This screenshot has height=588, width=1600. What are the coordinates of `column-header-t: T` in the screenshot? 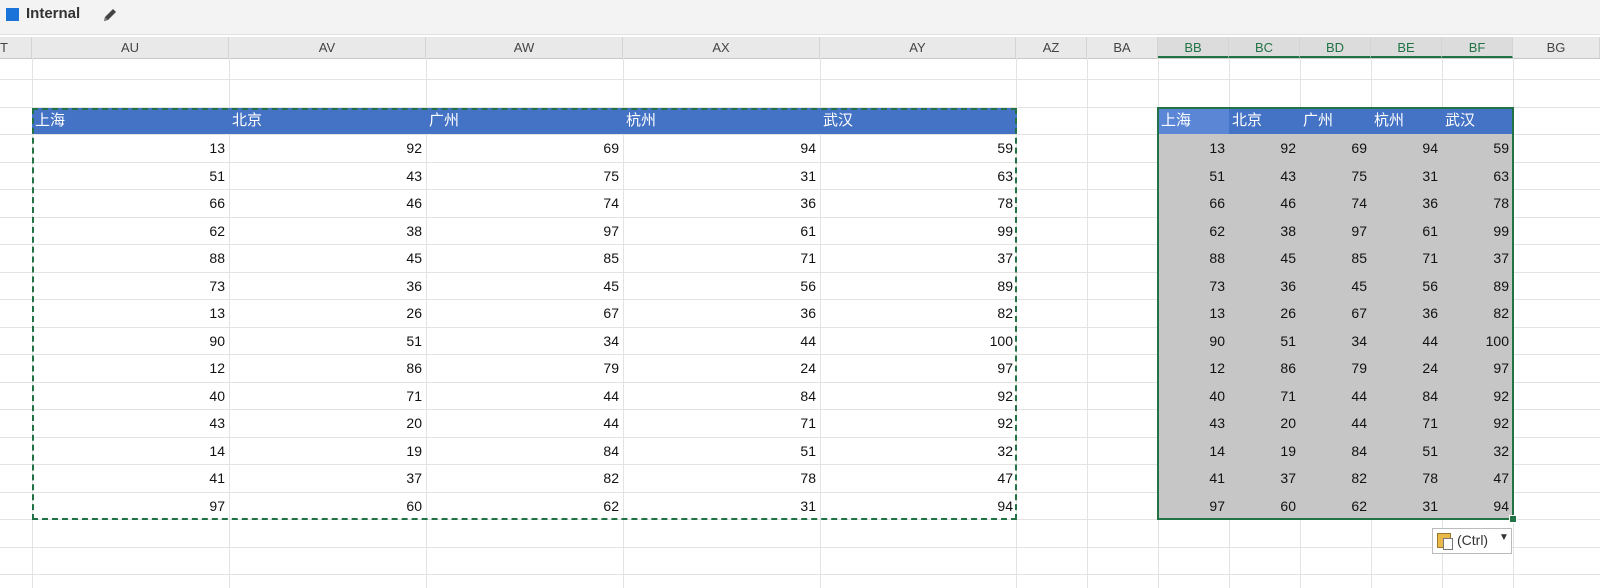 It's located at (16, 47).